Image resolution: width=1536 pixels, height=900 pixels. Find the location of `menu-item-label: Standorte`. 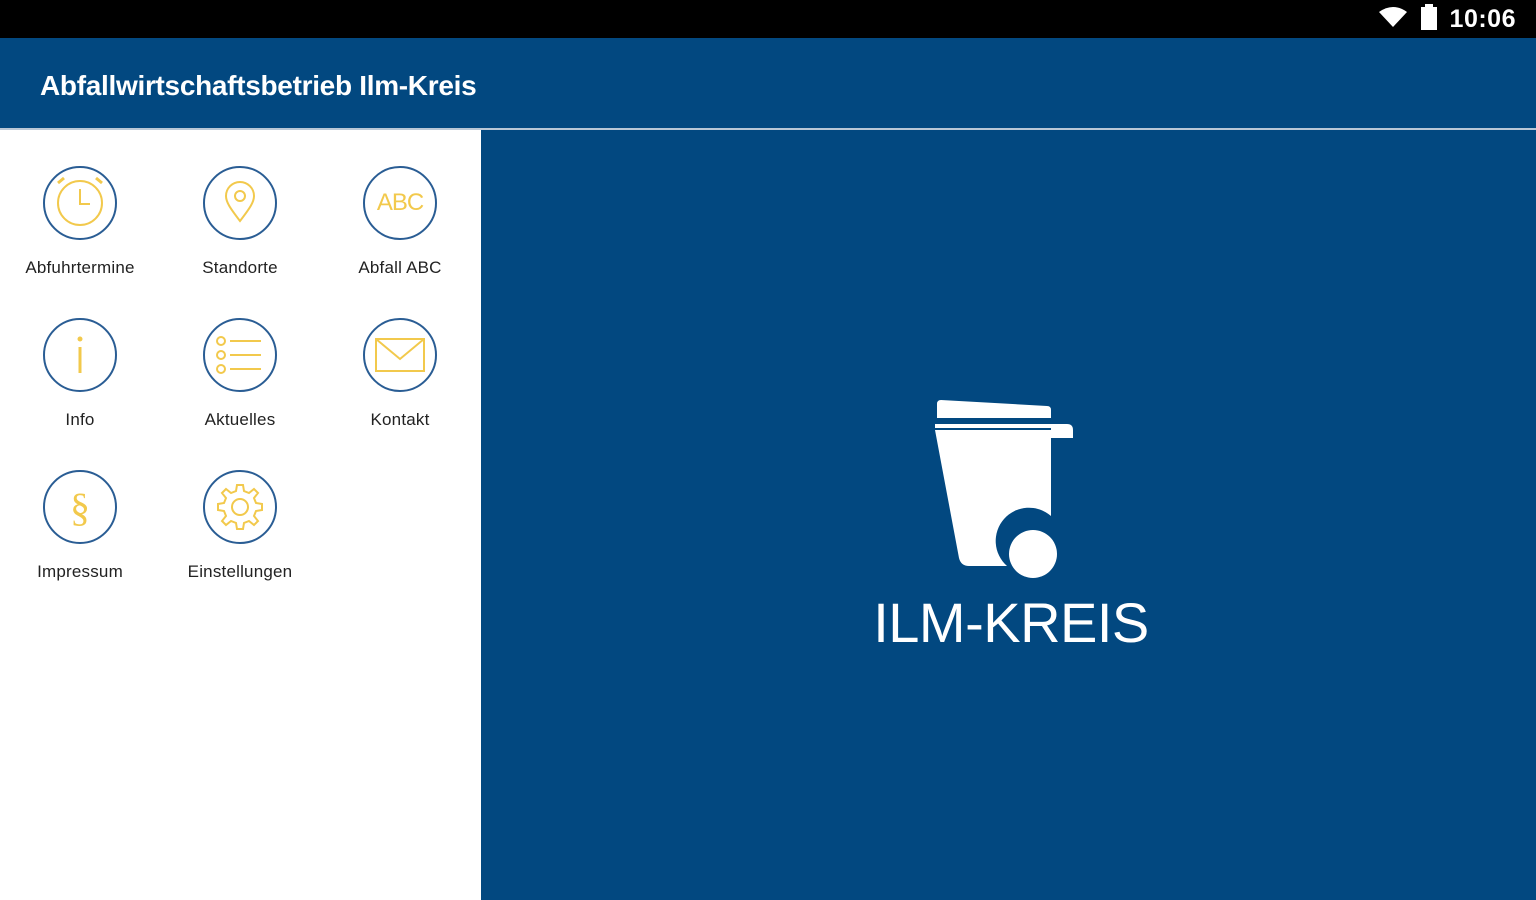

menu-item-label: Standorte is located at coordinates (240, 267).